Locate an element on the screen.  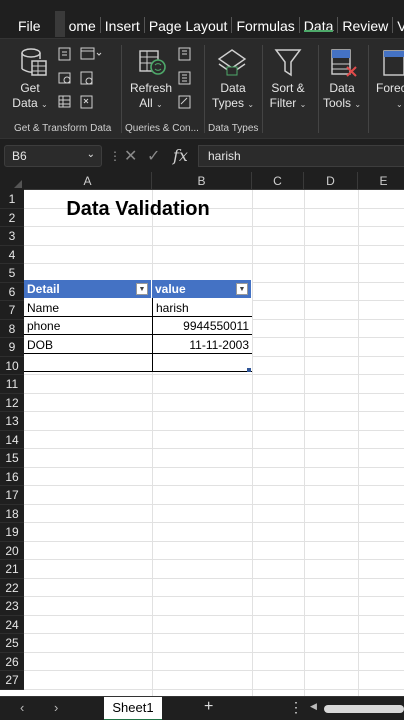
tab-page-layout: Page Layout is located at coordinates (188, 19).